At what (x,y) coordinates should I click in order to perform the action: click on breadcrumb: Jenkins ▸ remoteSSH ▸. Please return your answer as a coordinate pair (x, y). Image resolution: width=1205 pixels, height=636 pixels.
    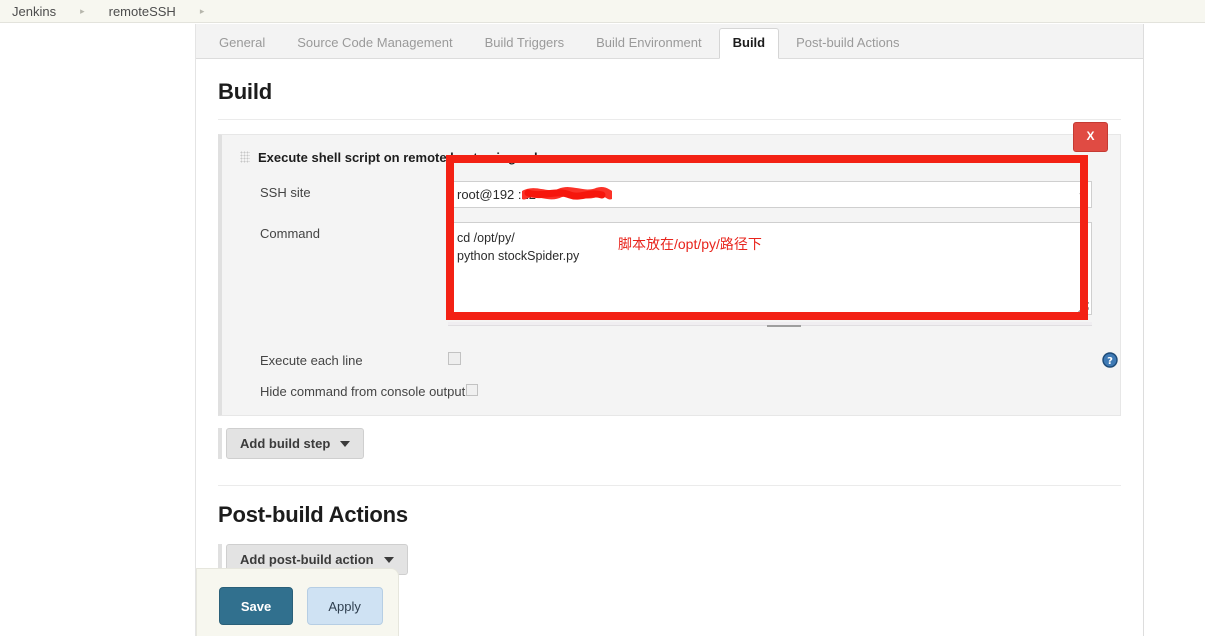
    Looking at the image, I should click on (602, 11).